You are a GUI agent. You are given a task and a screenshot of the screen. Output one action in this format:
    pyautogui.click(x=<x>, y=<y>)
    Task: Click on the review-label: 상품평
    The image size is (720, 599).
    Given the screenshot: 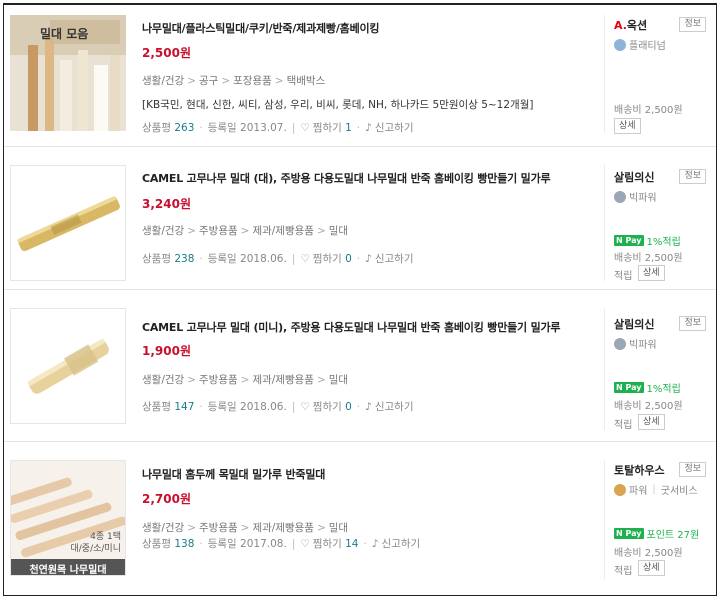 What is the action you would take?
    pyautogui.click(x=156, y=128)
    